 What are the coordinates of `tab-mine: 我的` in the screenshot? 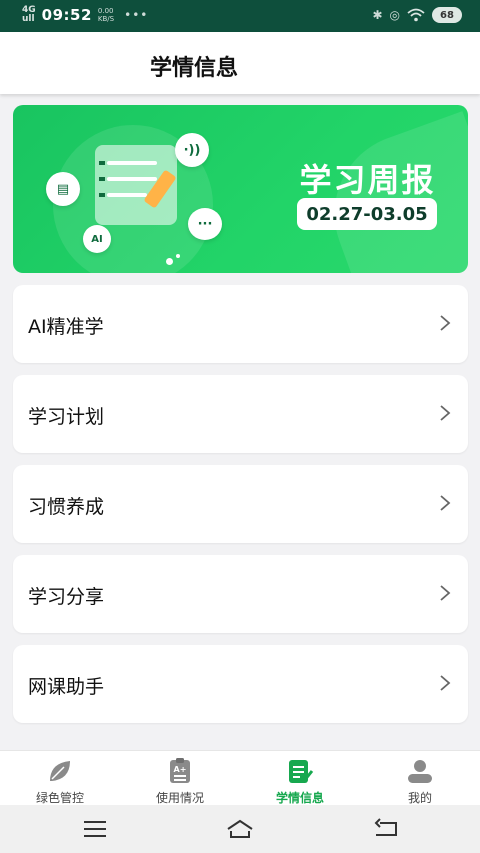 It's located at (420, 778).